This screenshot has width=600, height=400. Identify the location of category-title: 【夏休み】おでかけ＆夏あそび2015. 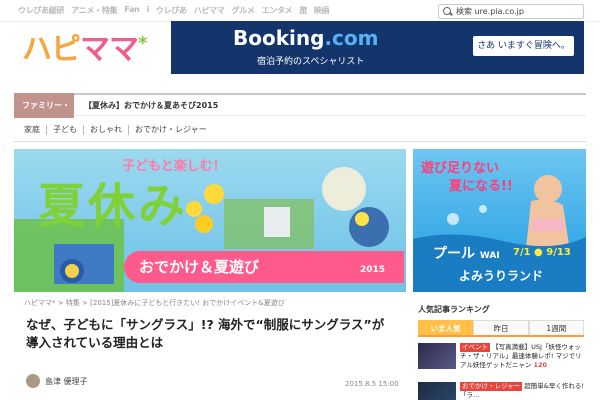
(151, 105).